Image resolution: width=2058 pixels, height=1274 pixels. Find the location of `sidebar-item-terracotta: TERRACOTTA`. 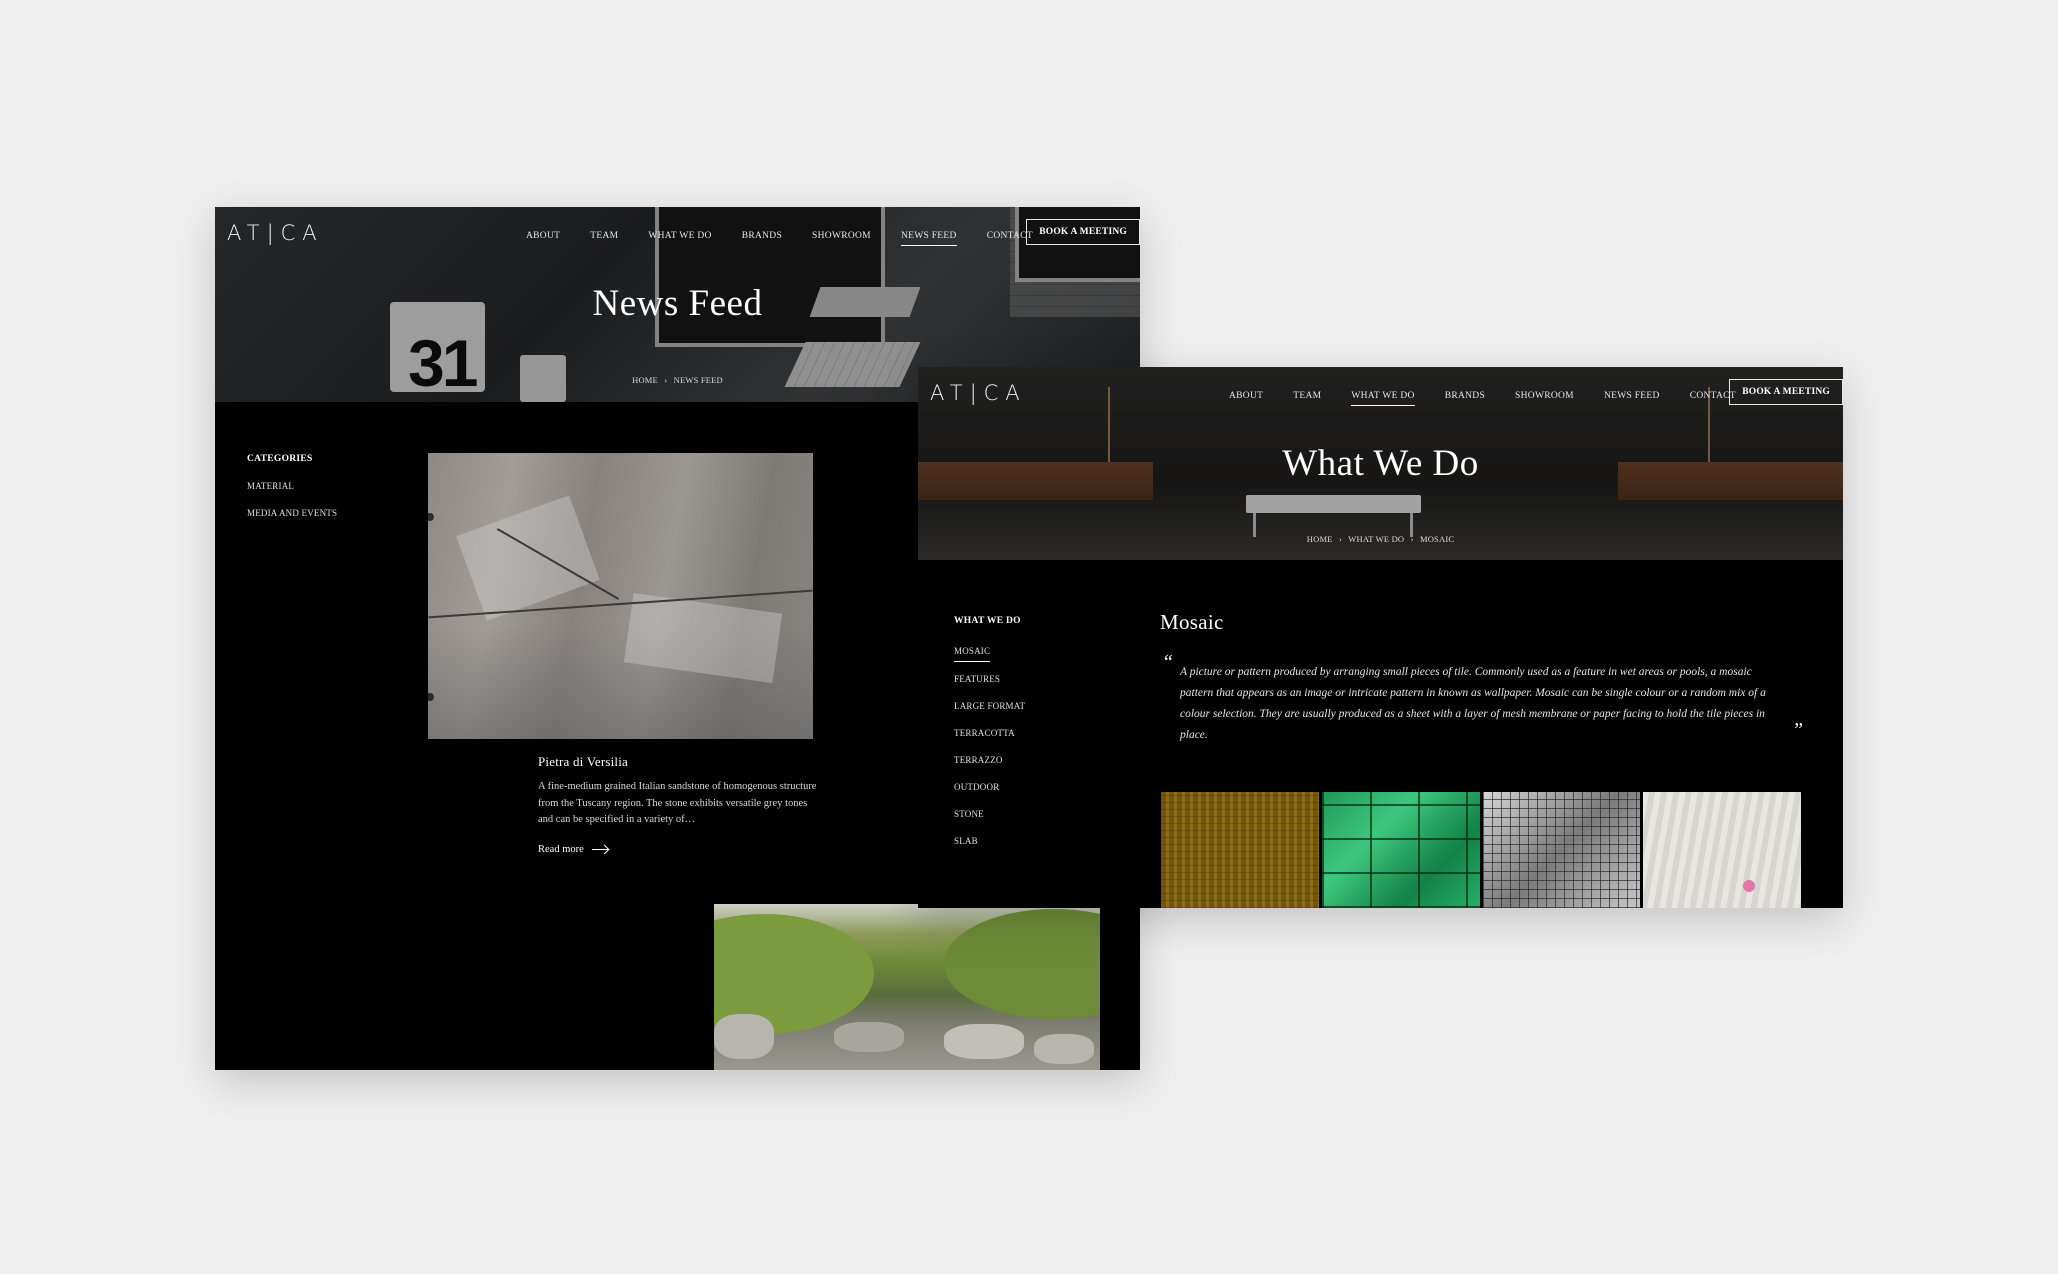

sidebar-item-terracotta: TERRACOTTA is located at coordinates (989, 733).